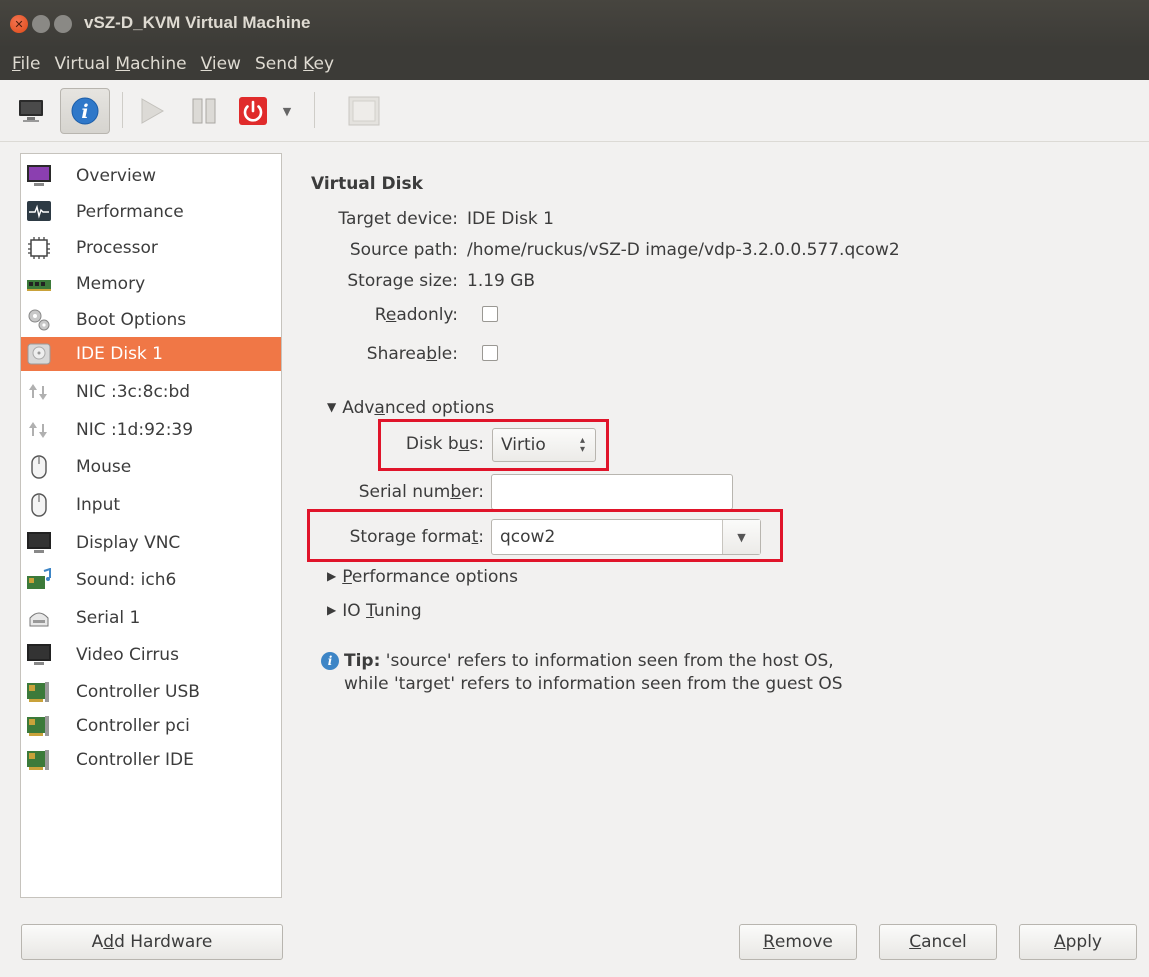 This screenshot has width=1149, height=977. What do you see at coordinates (151, 354) in the screenshot?
I see `sidebar-item-ide-disk-1: IDE Disk 1` at bounding box center [151, 354].